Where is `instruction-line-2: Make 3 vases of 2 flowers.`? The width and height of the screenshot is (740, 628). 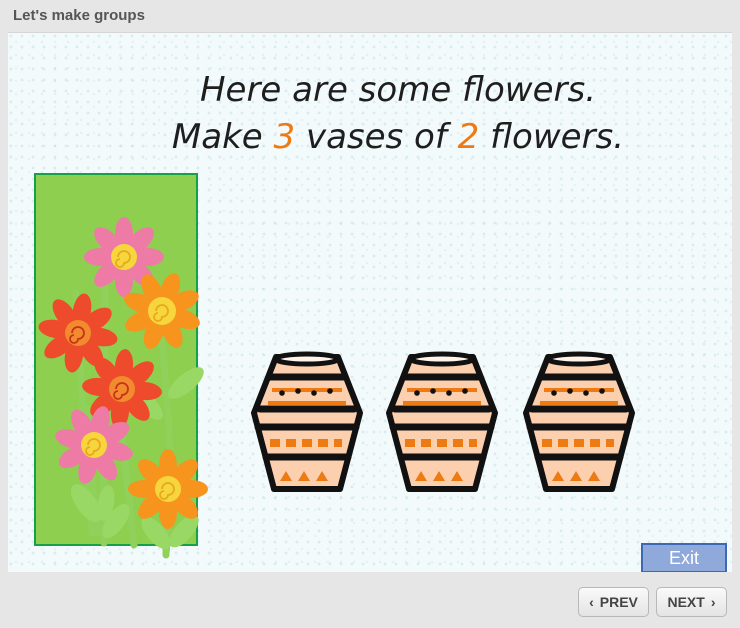
instruction-line-2: Make 3 vases of 2 flowers. is located at coordinates (398, 137).